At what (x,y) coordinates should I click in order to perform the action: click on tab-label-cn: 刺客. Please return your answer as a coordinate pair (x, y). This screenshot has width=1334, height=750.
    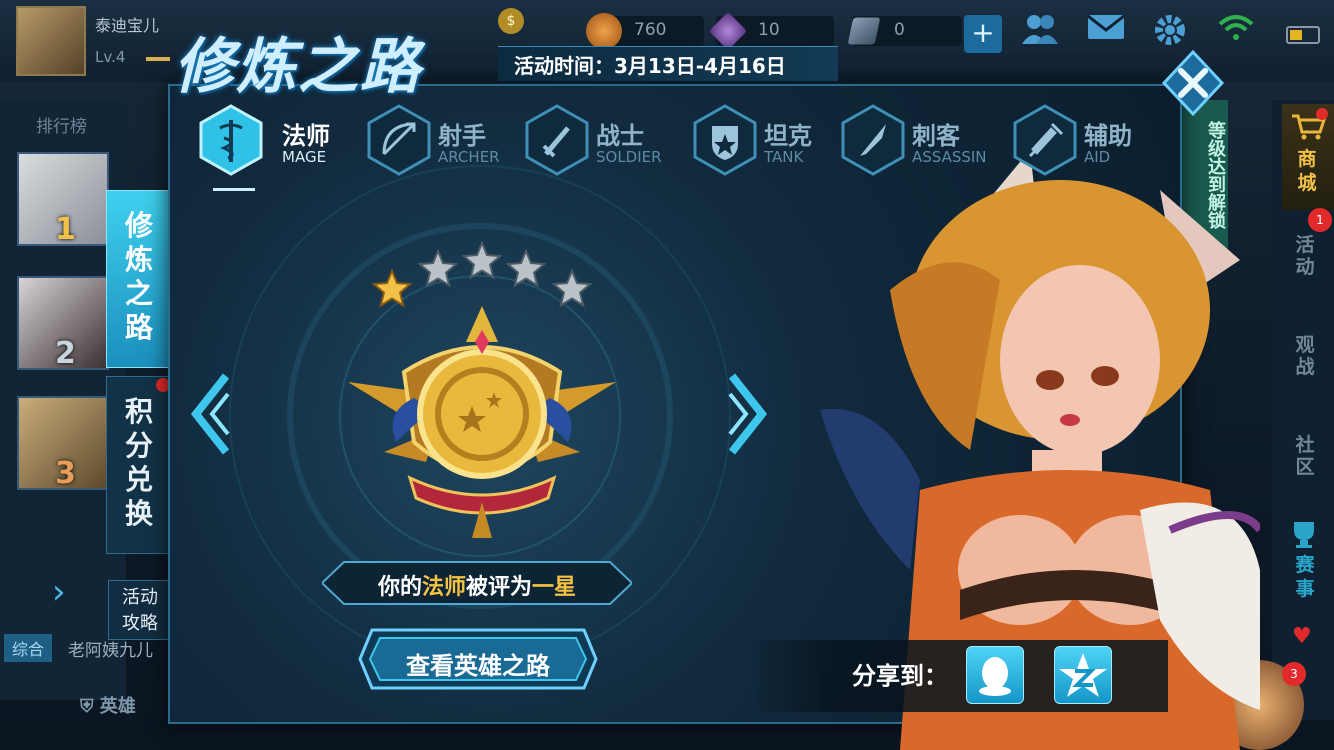
    Looking at the image, I should click on (936, 136).